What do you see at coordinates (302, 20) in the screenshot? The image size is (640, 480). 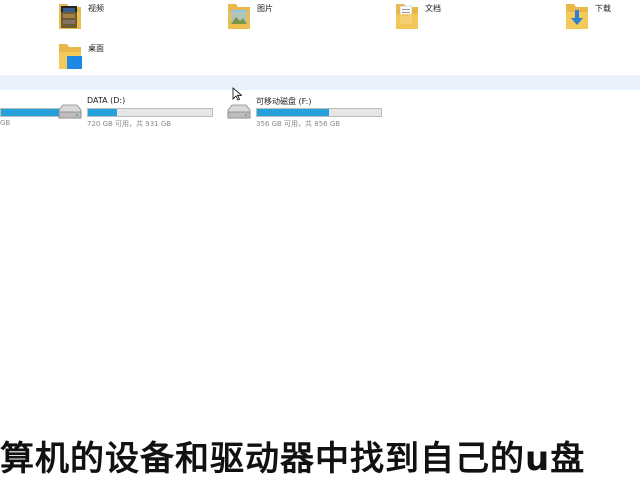 I see `folder-pictures: 图片` at bounding box center [302, 20].